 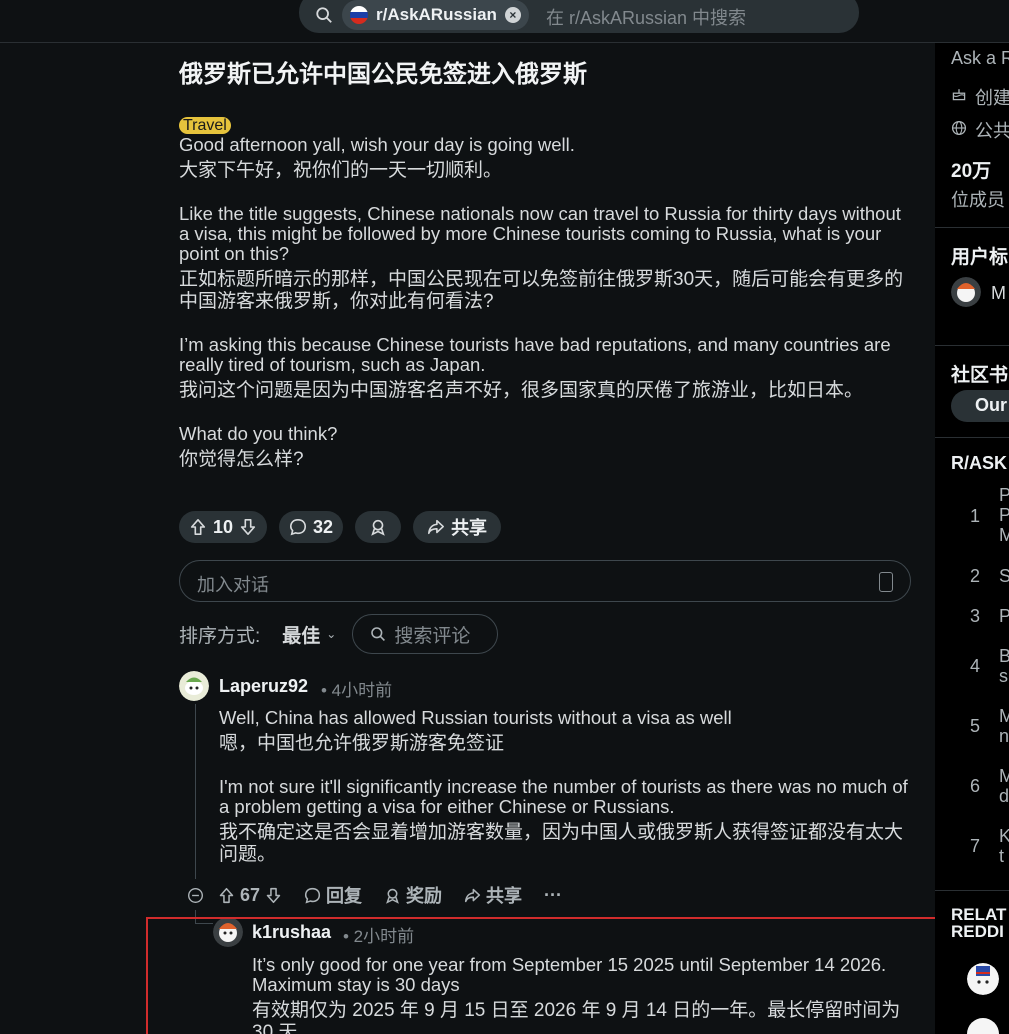 What do you see at coordinates (974, 786) in the screenshot?
I see `rule-number: 6` at bounding box center [974, 786].